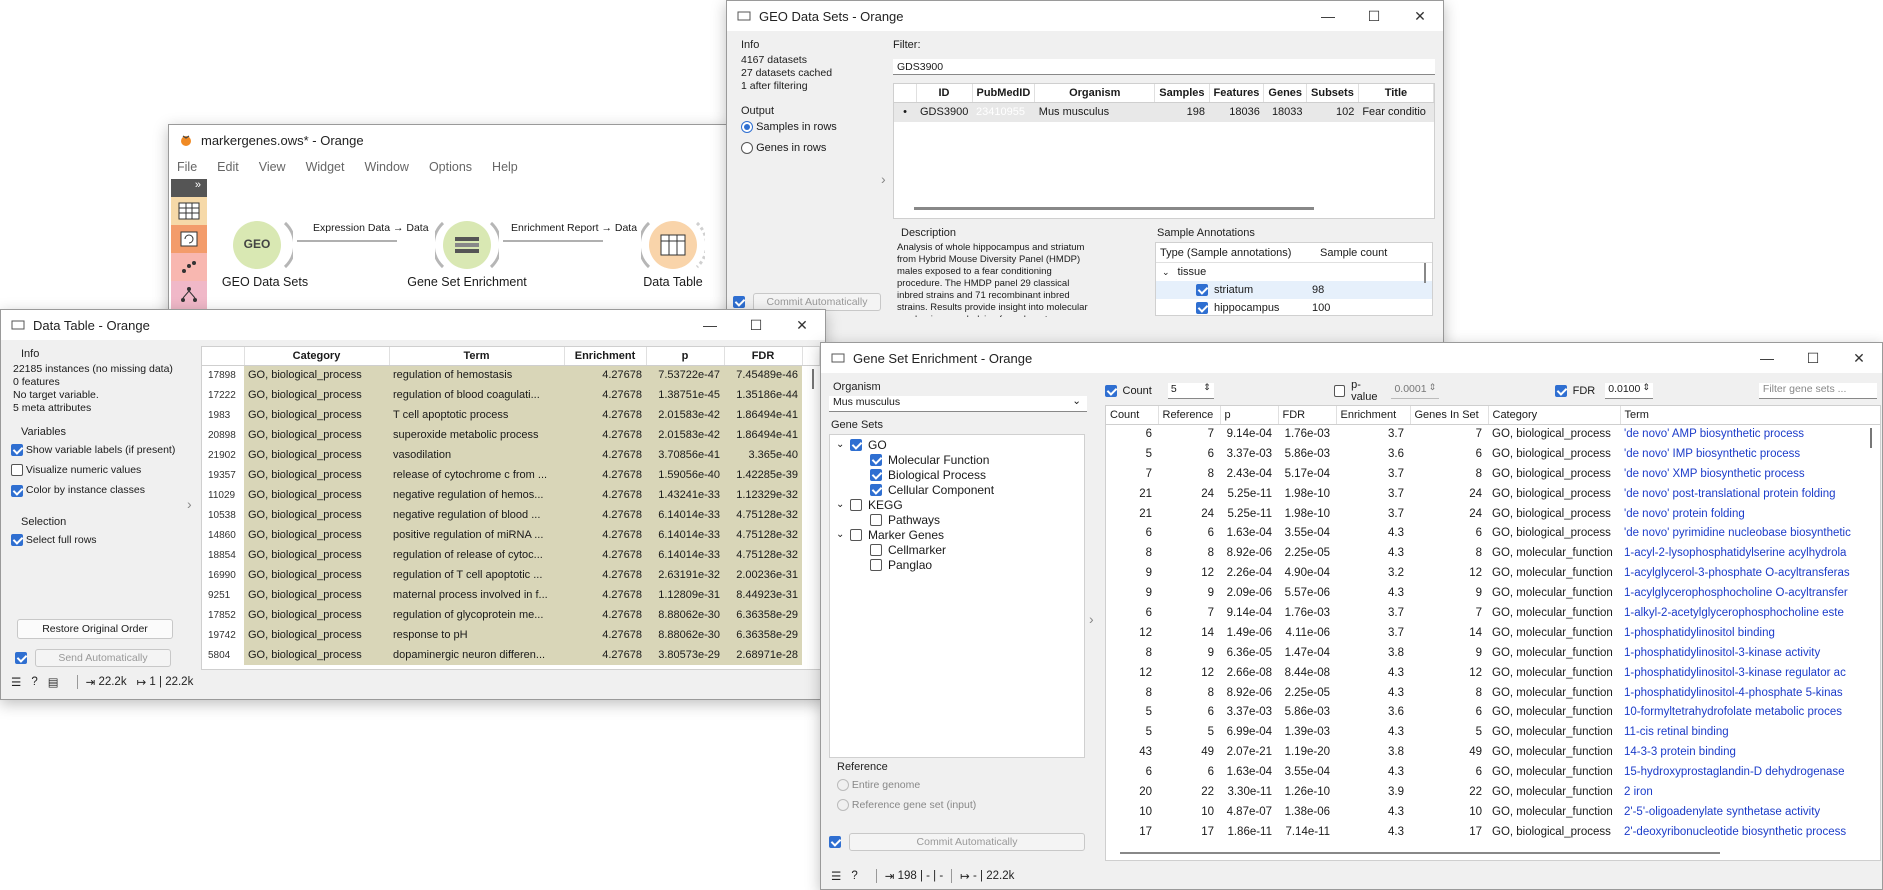 The height and width of the screenshot is (890, 1883). Describe the element at coordinates (97, 540) in the screenshot. I see `checkbox-select-full-rows: Select full rows` at that location.